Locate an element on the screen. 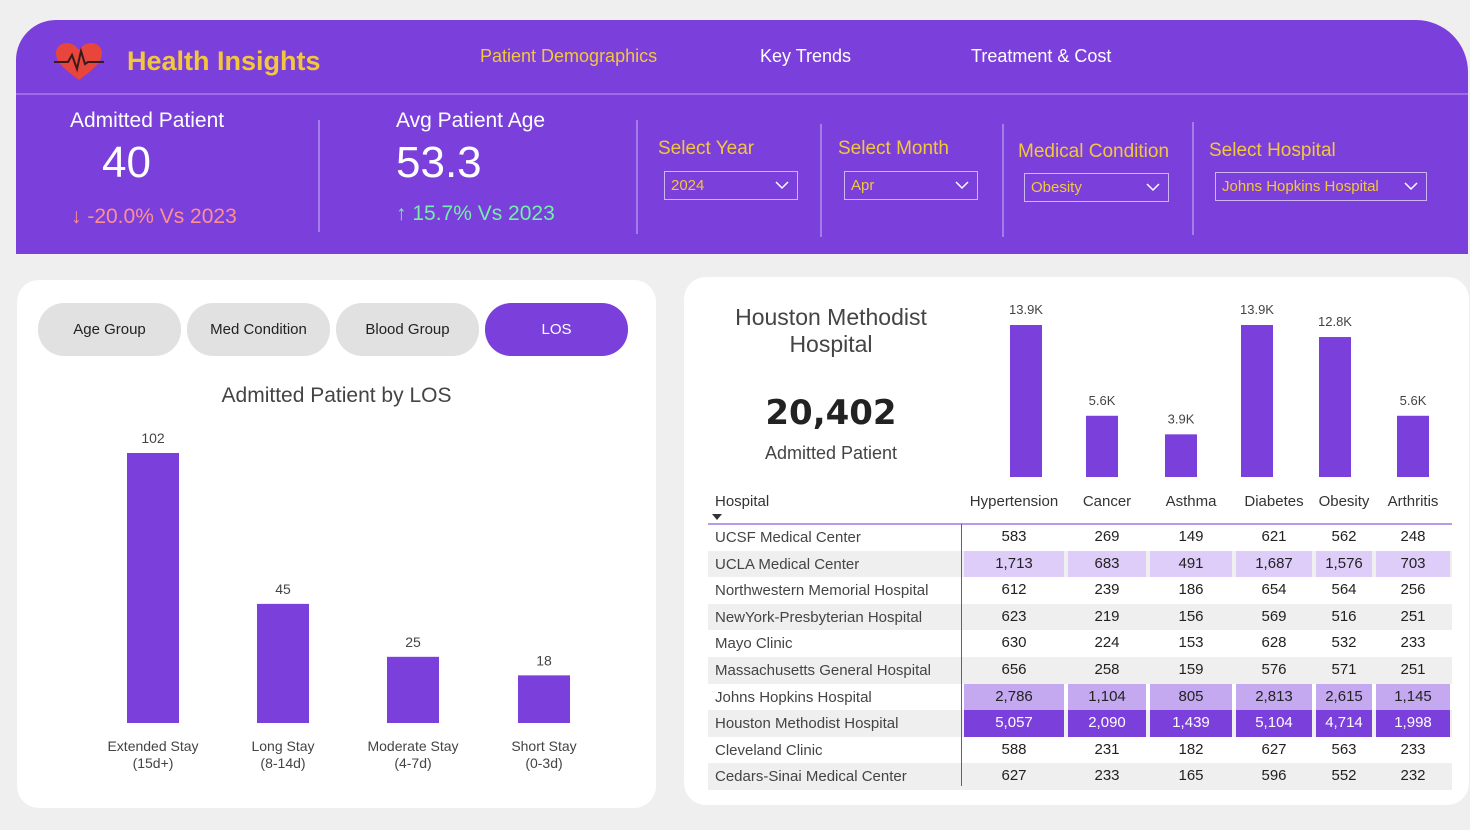  matrix-cell: 532 is located at coordinates (1344, 643).